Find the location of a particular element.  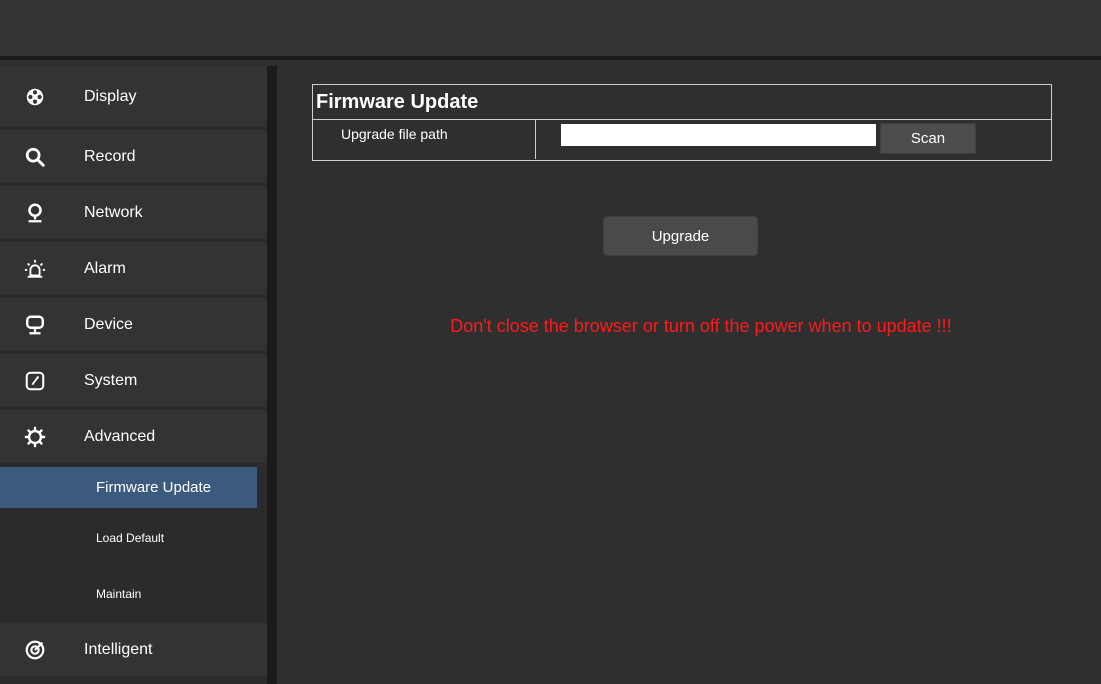

sidebar-item-alarm: Alarm is located at coordinates (133, 268).